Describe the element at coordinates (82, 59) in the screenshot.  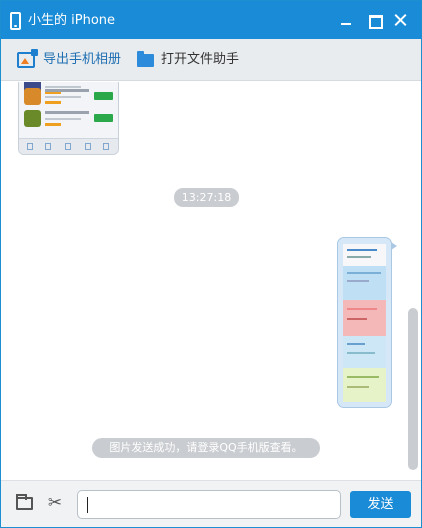
I see `export-album-label: 导出手机相册` at that location.